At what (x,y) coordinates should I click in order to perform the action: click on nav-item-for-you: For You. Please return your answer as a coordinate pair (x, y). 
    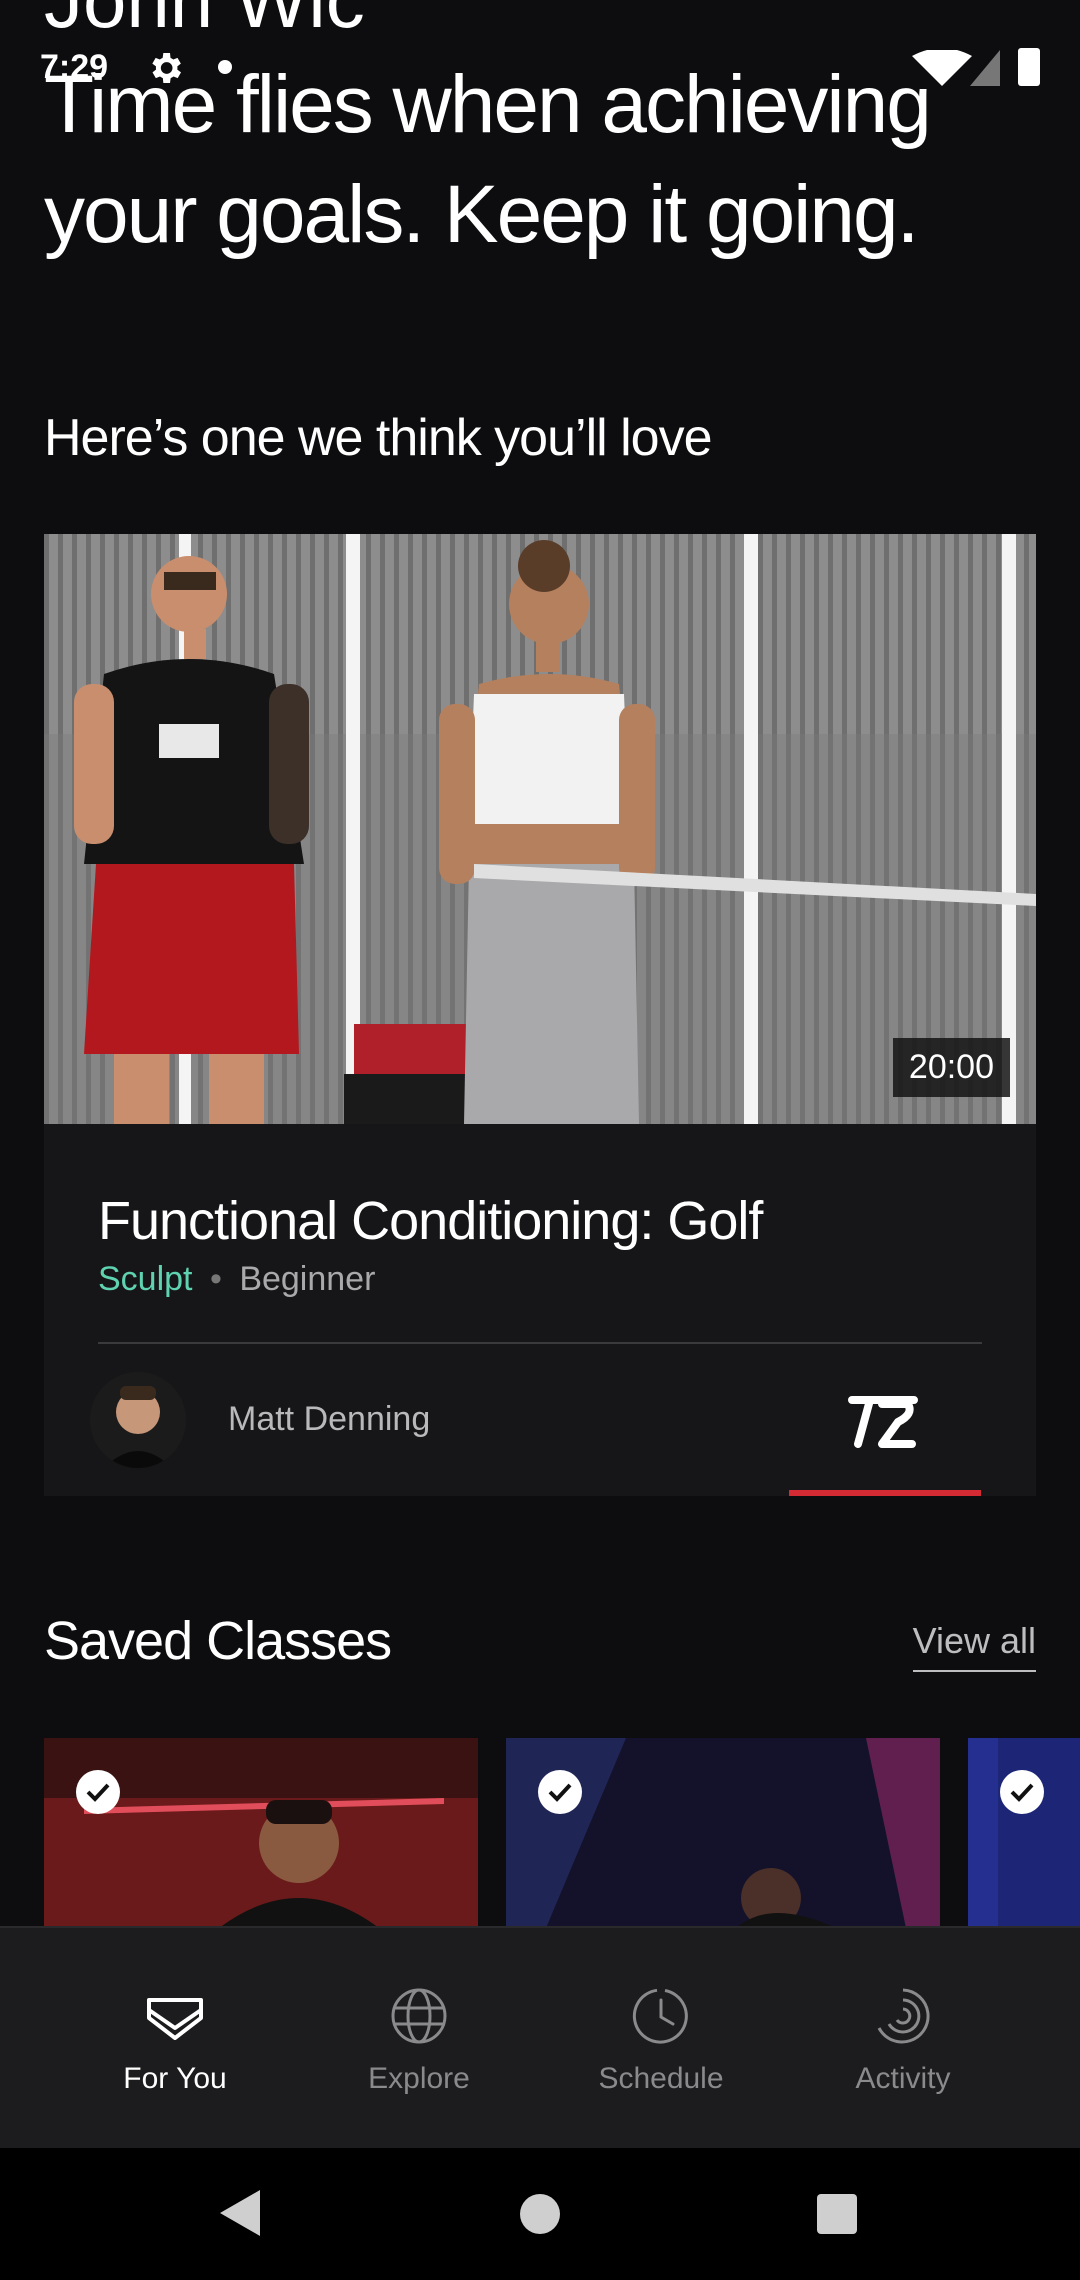
    Looking at the image, I should click on (175, 2054).